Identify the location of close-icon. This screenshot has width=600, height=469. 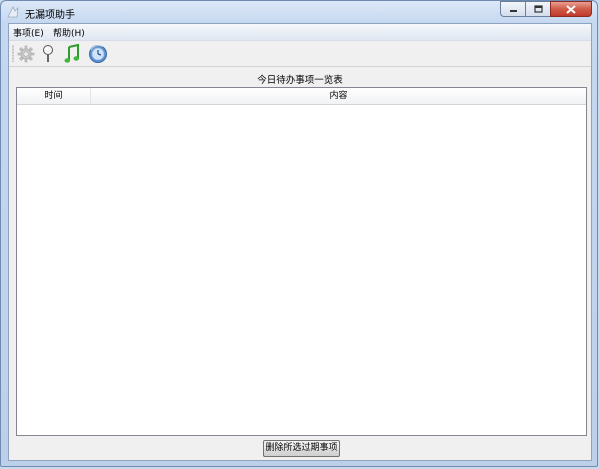
(571, 9).